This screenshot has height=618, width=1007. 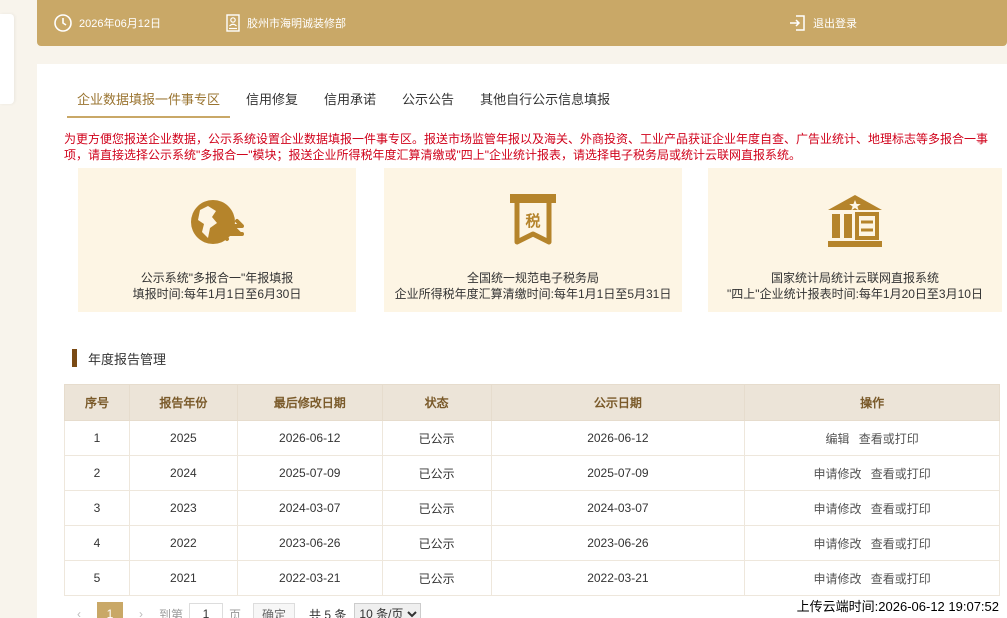 I want to click on tab-credit-commitment: 信用承诺, so click(x=350, y=100).